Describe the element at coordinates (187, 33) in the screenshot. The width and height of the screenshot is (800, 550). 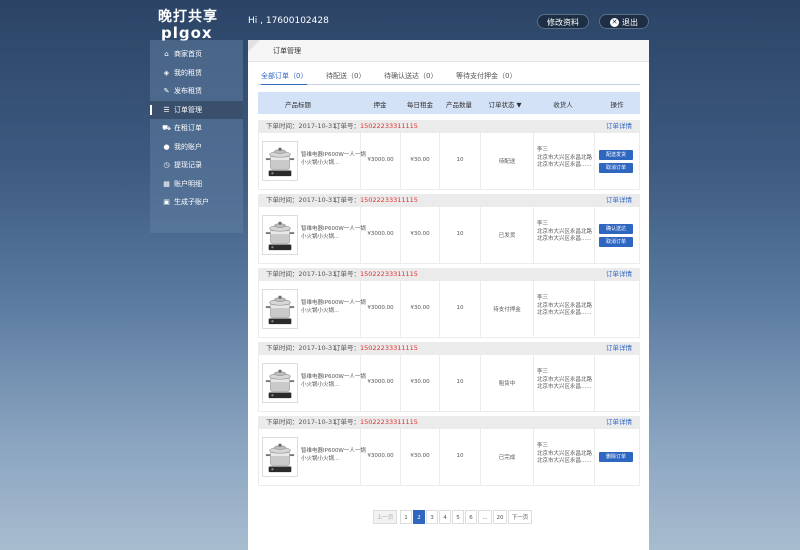
I see `logo-en: plgox` at that location.